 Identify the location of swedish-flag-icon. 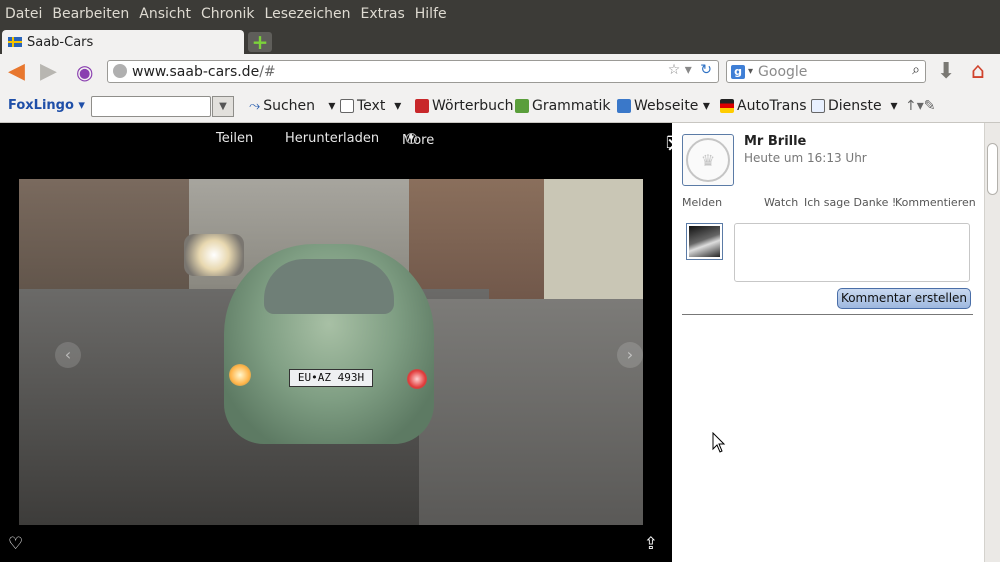
(15, 42).